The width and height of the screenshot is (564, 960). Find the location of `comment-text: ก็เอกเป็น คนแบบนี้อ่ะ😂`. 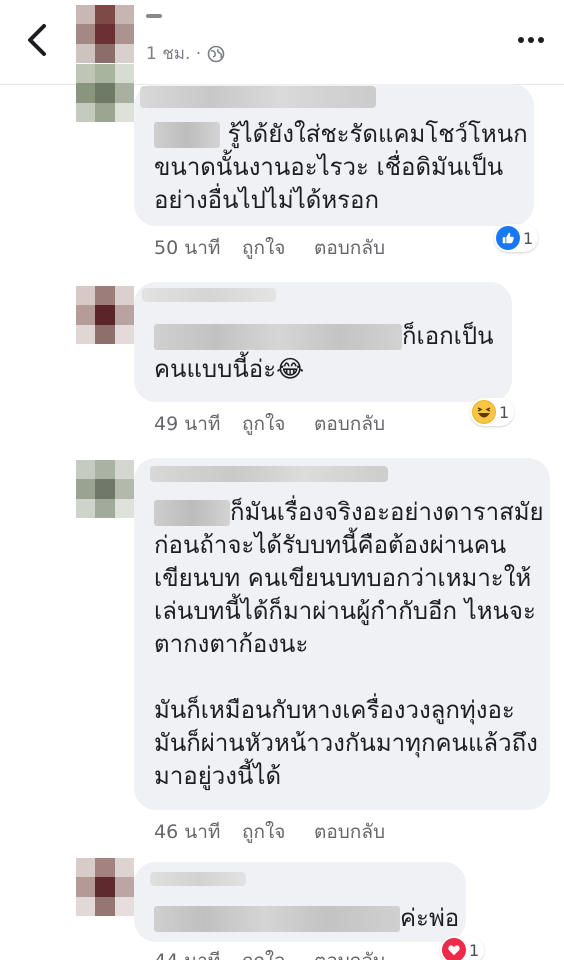

comment-text: ก็เอกเป็น คนแบบนี้อ่ะ😂 is located at coordinates (324, 353).